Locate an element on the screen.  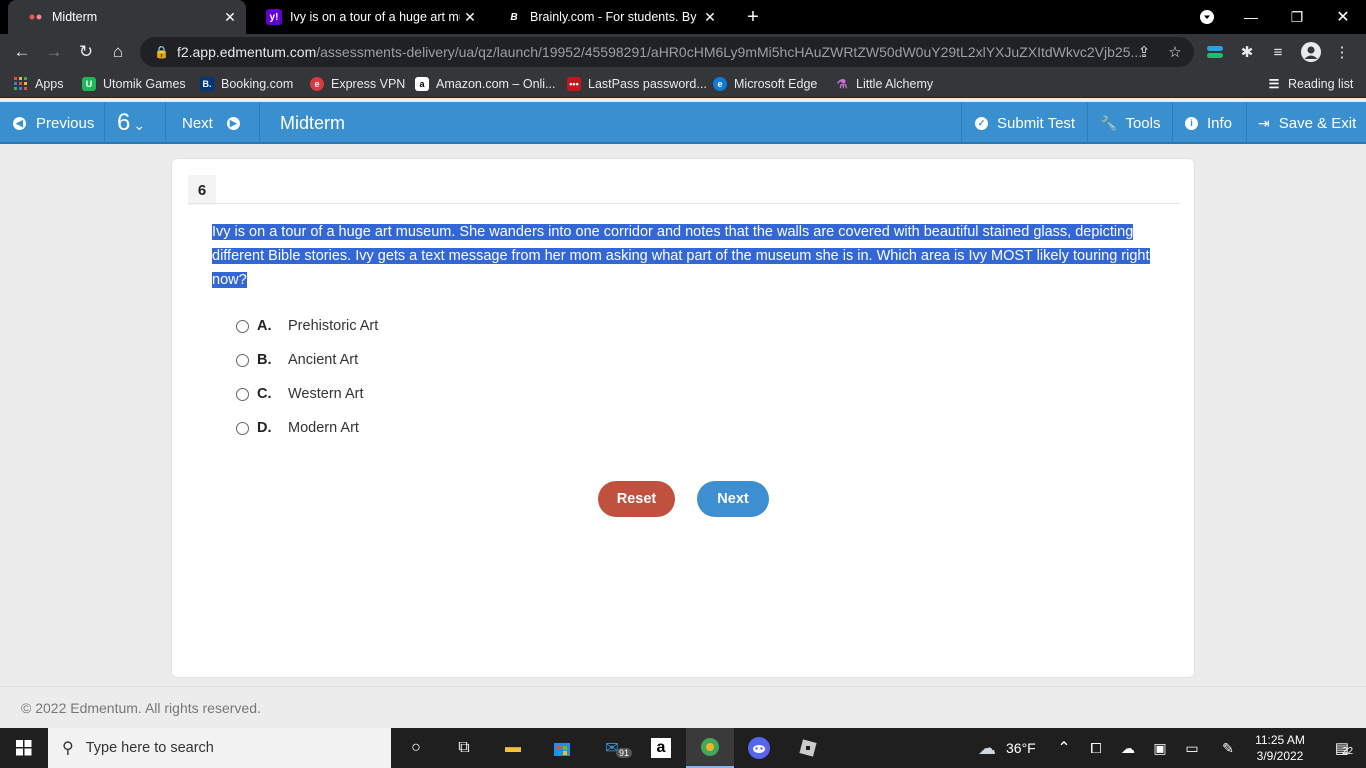
discord-icon is located at coordinates (759, 748).